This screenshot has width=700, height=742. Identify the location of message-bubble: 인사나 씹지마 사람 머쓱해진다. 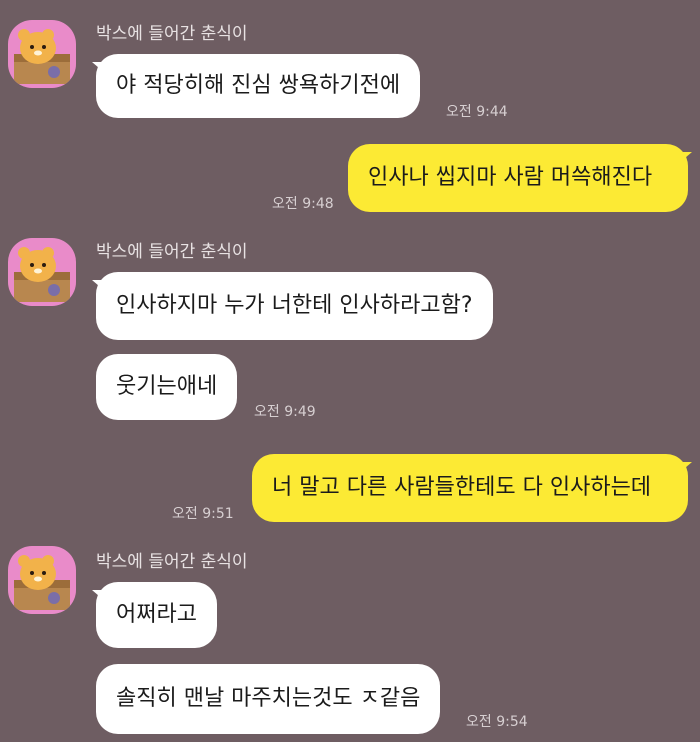
(518, 178).